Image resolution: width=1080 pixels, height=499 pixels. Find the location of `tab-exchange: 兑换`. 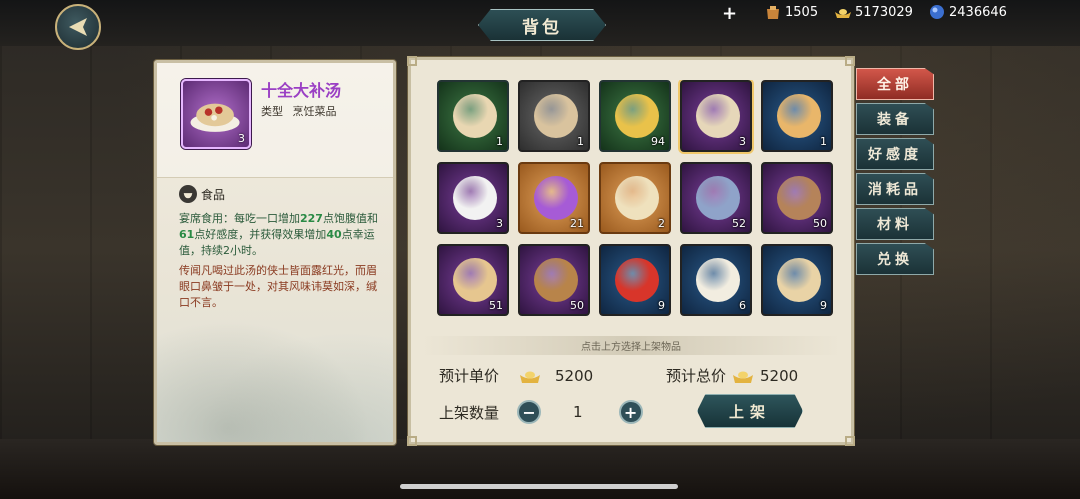

tab-exchange: 兑换 is located at coordinates (895, 259).